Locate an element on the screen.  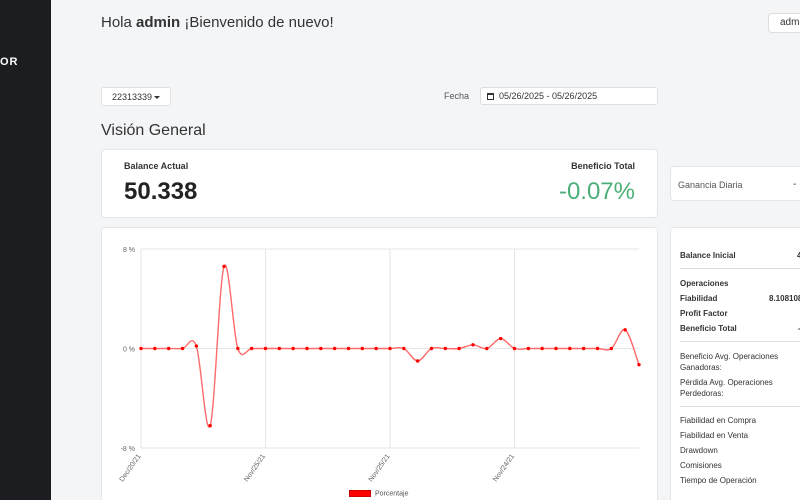
stat-fiabilidad-value: 8.108108 is located at coordinates (784, 298).